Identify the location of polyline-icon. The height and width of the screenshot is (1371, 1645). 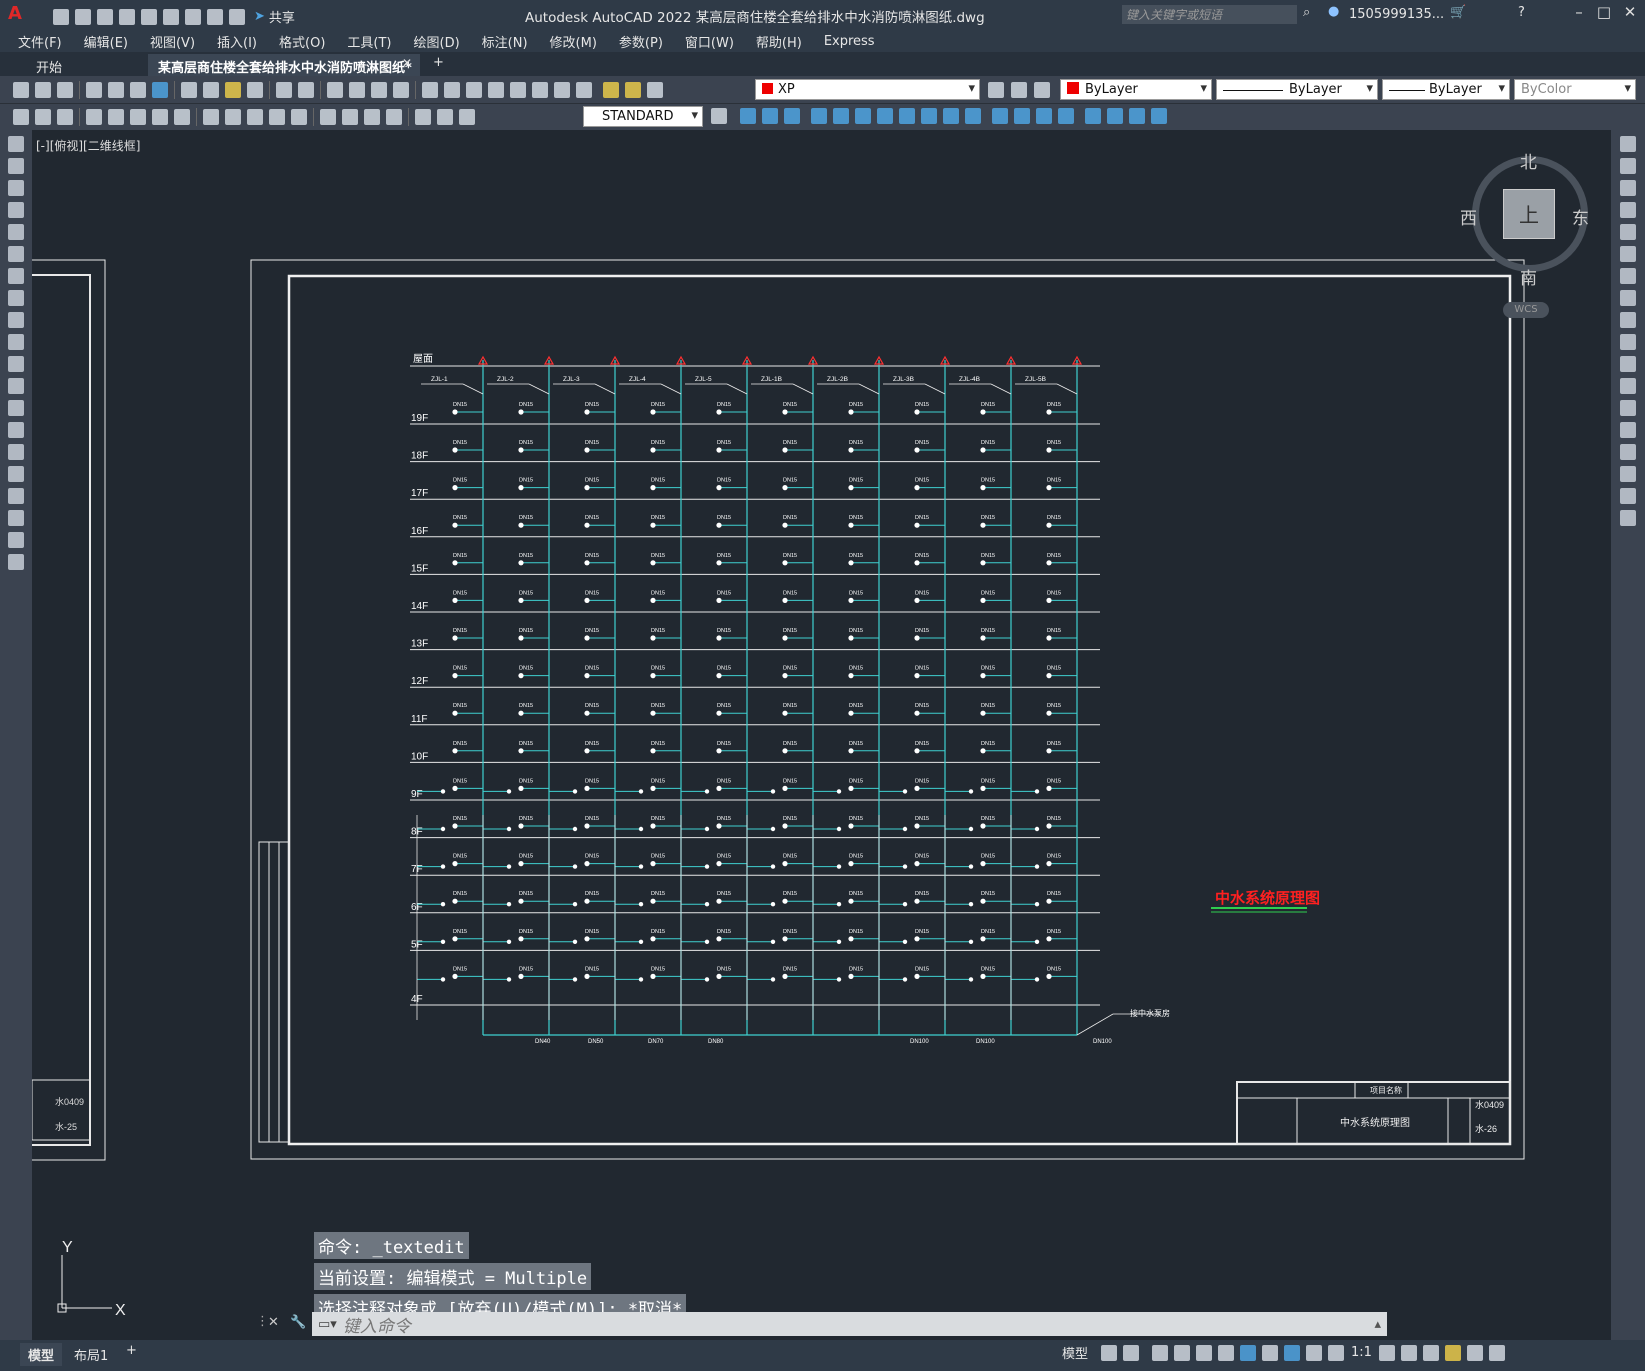
(16, 188).